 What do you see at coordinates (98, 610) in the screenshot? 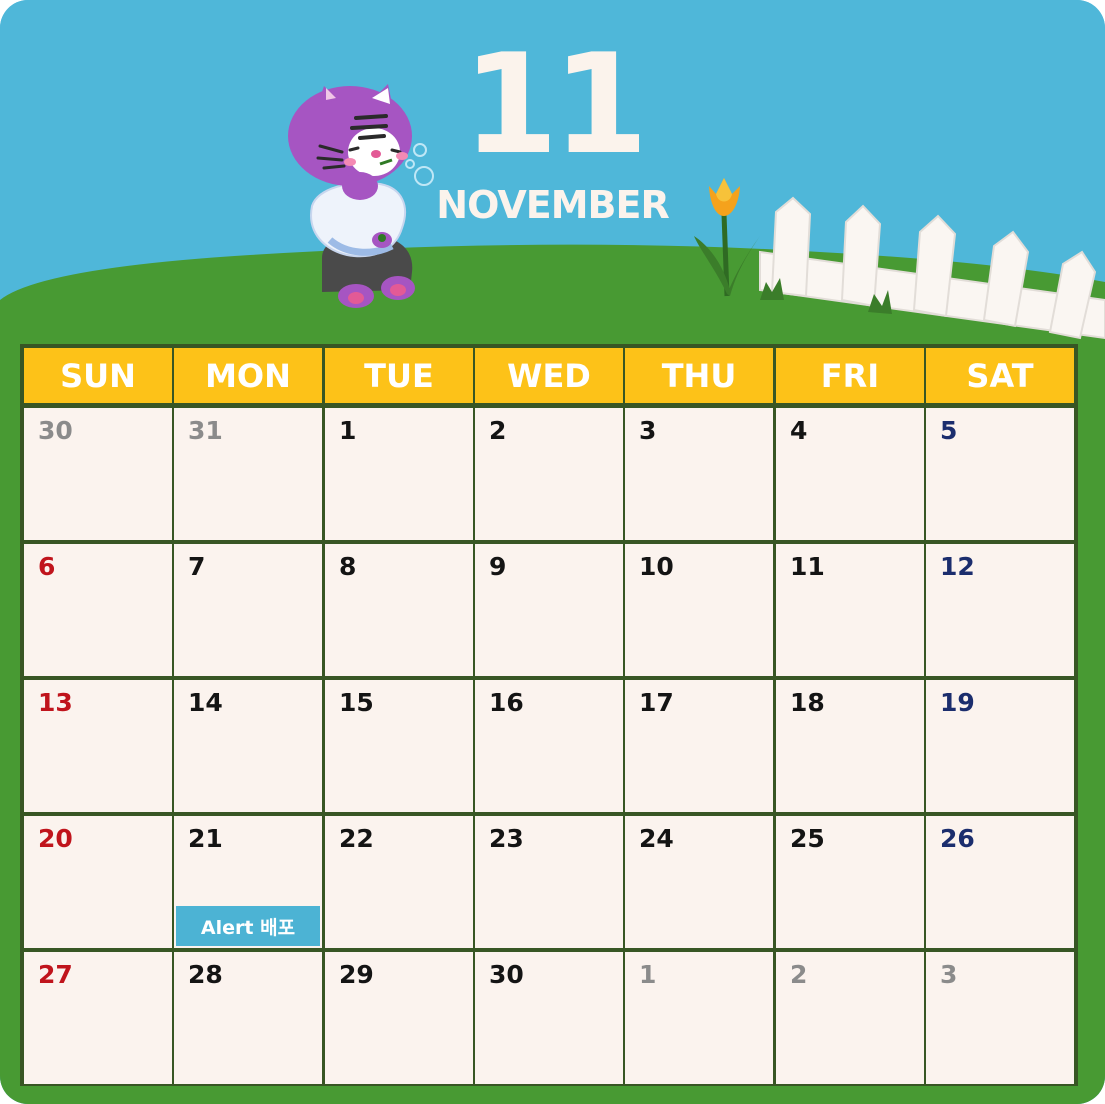
I see `day-cell: 6` at bounding box center [98, 610].